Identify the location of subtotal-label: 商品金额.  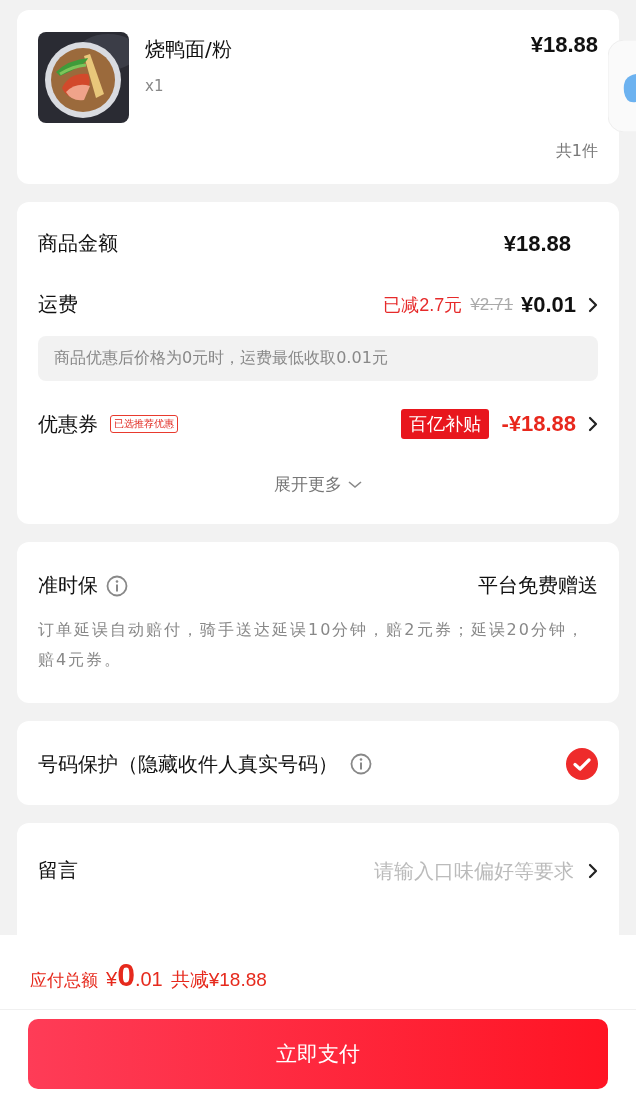
(78, 243).